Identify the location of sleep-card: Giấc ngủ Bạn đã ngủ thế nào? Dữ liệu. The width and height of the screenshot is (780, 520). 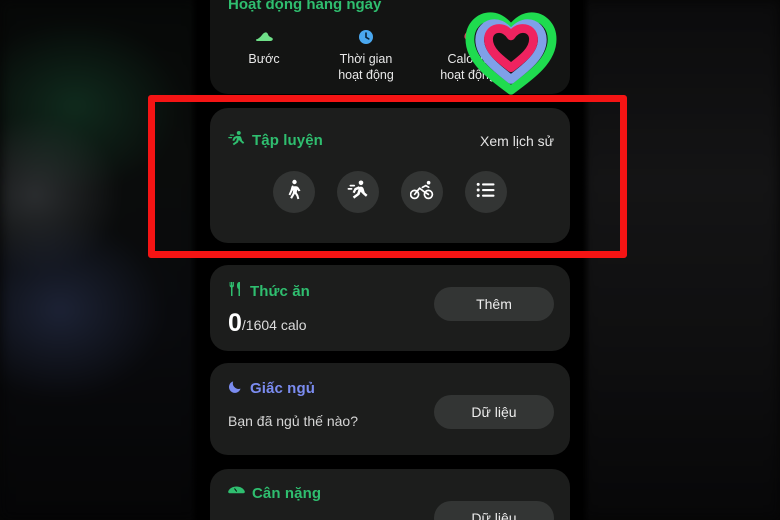
(390, 409).